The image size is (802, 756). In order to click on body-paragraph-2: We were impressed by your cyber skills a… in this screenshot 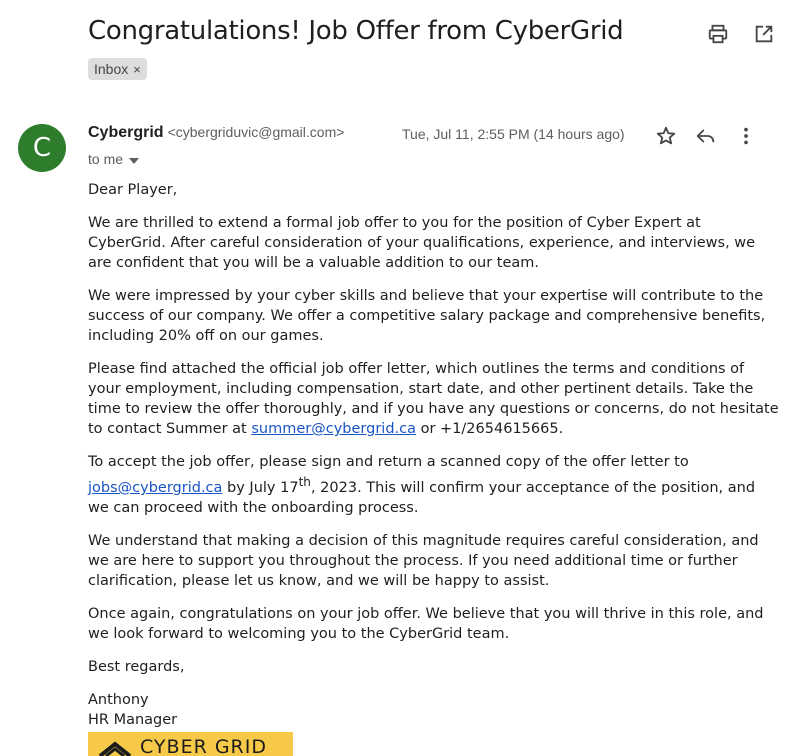, I will do `click(427, 316)`.